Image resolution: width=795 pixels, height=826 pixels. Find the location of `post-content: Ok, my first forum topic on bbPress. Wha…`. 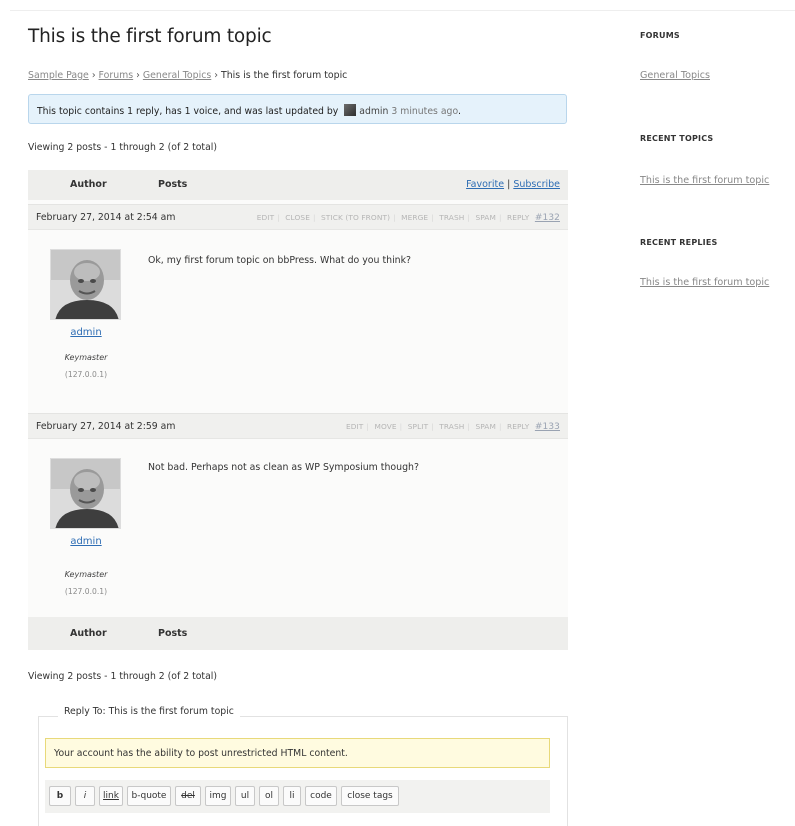

post-content: Ok, my first forum topic on bbPress. Wha… is located at coordinates (280, 260).